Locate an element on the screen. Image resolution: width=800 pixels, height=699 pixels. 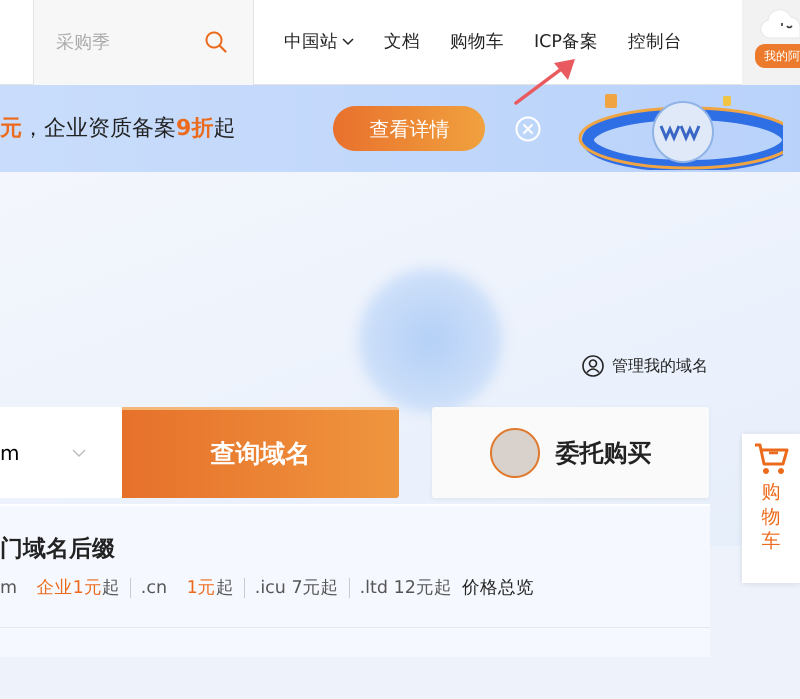
promo-text: 元，企业资质备案9折起 is located at coordinates (118, 129).